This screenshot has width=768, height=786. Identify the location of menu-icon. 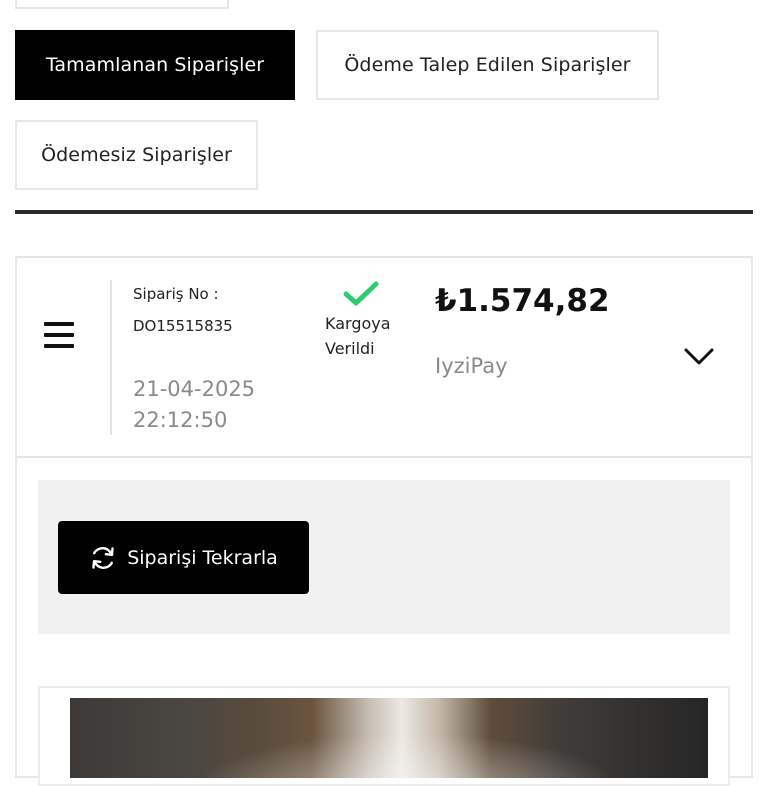
(59, 335).